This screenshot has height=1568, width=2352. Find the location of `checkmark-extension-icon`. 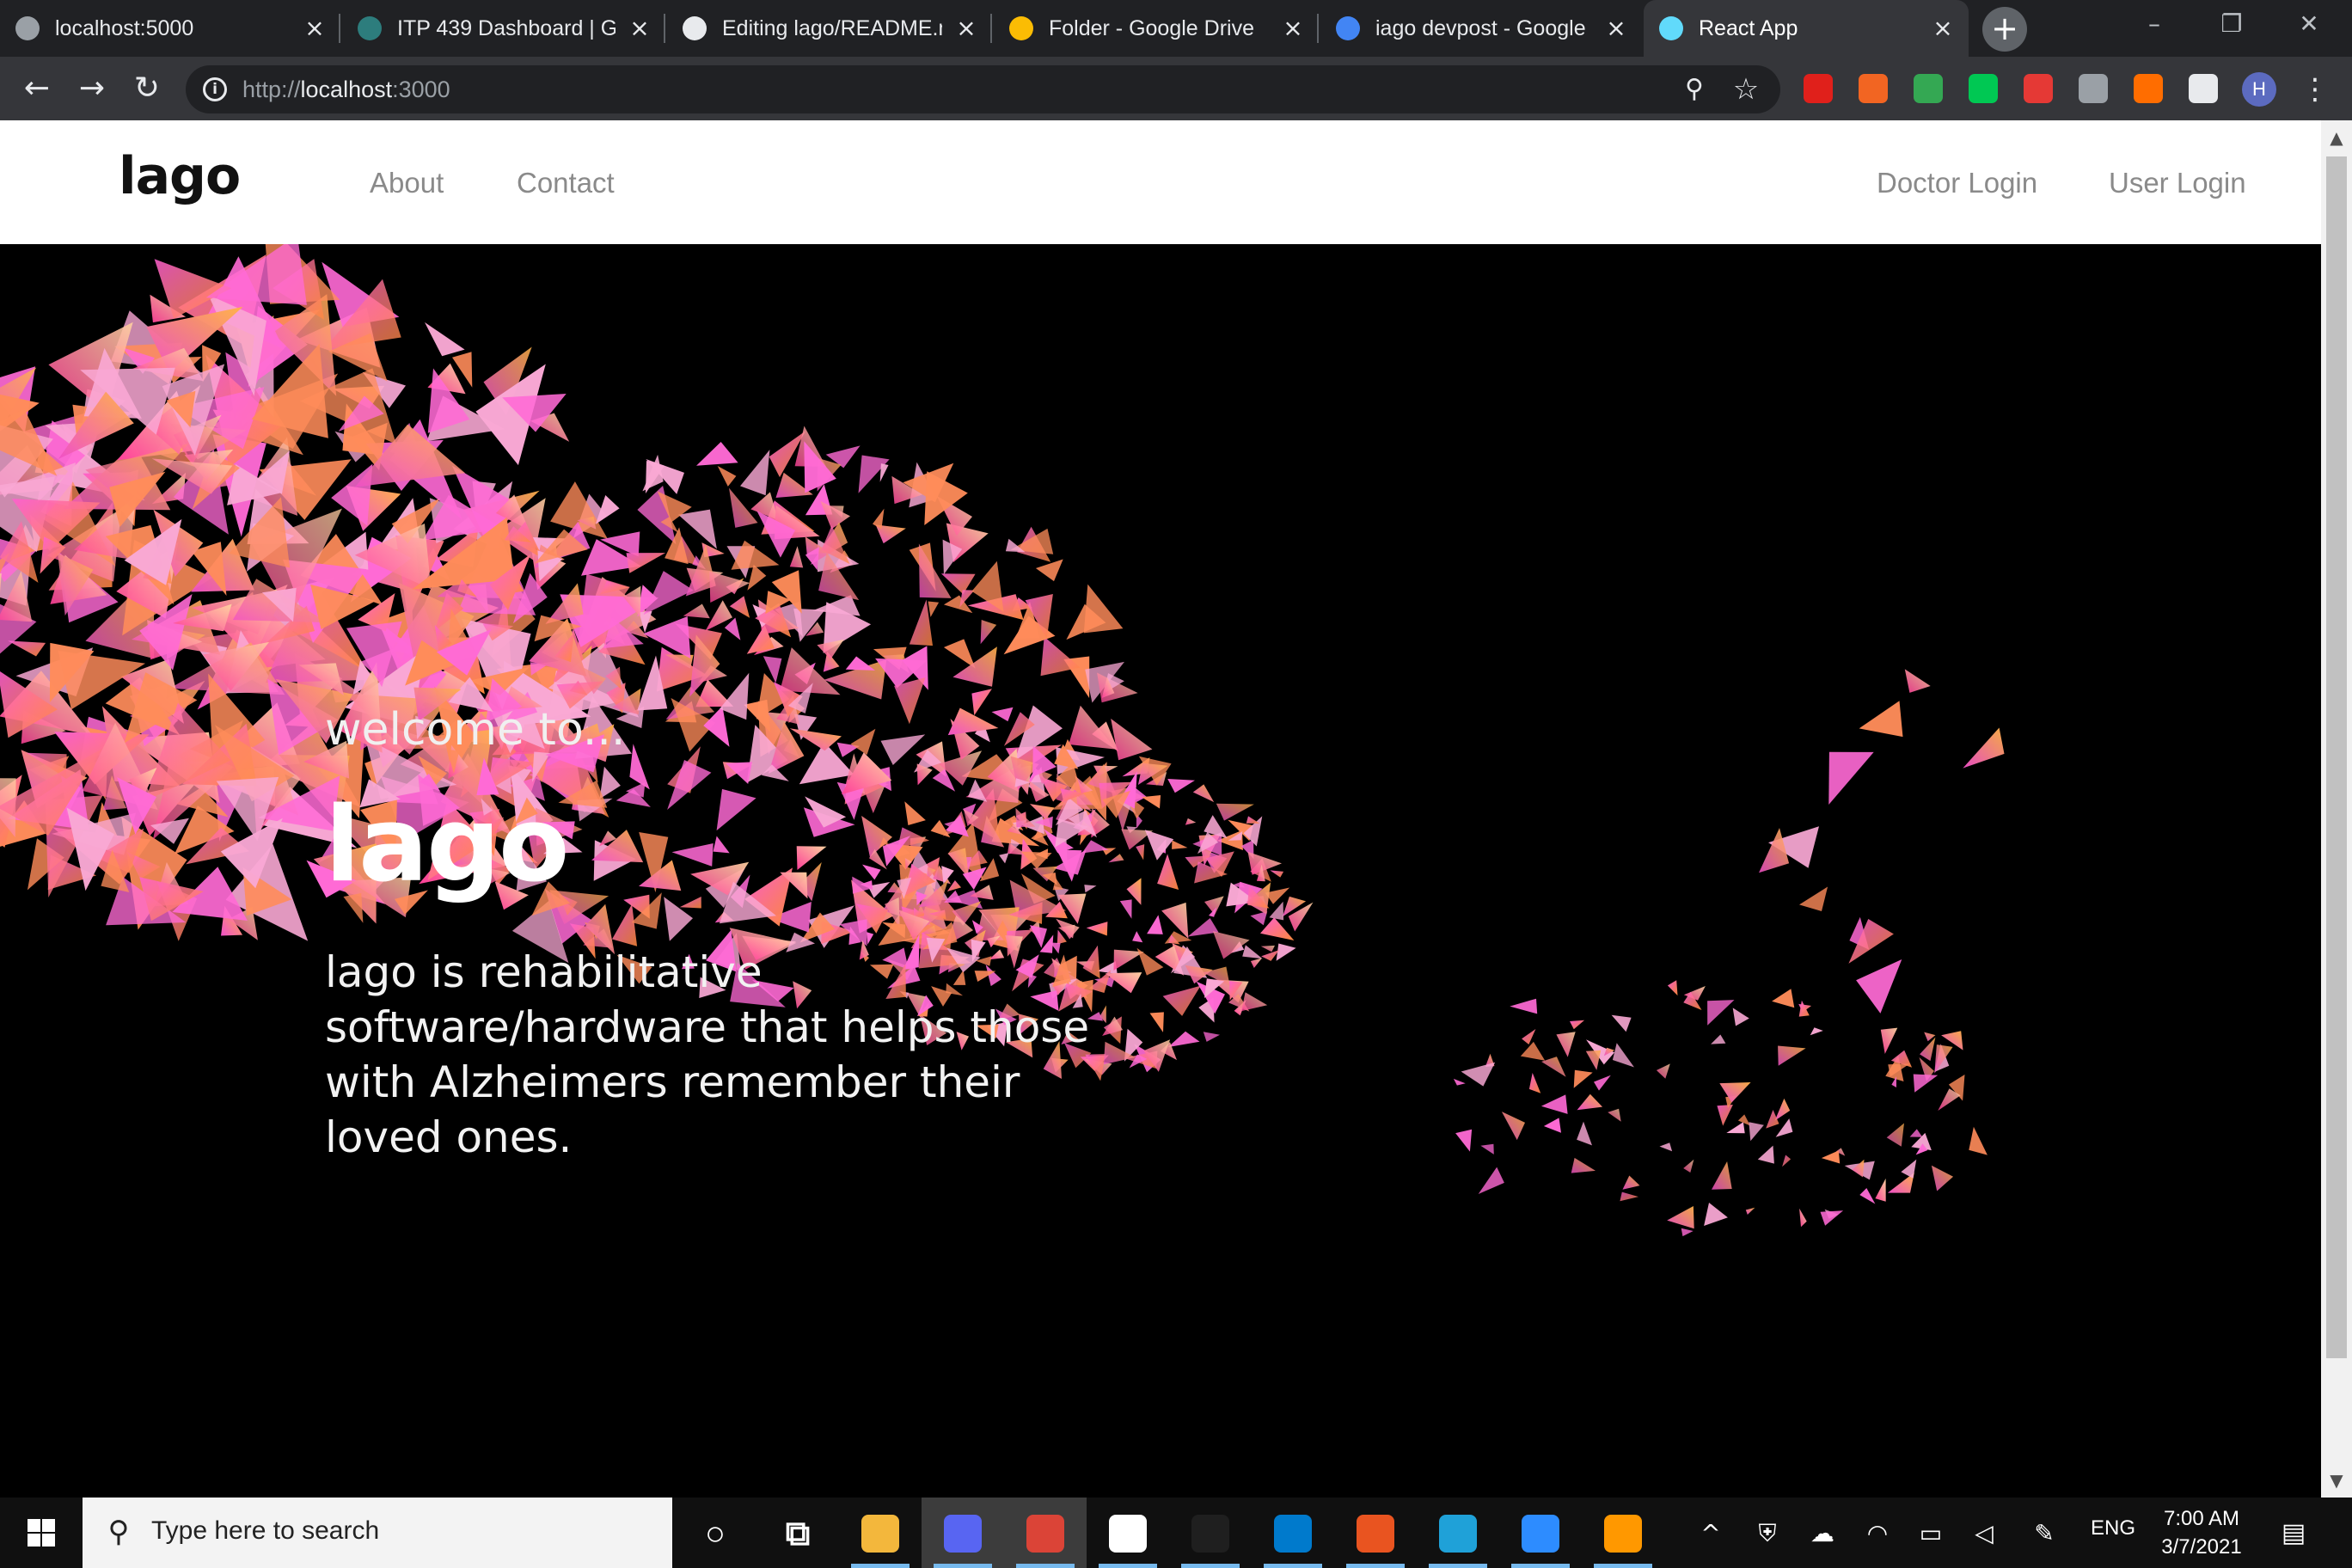

checkmark-extension-icon is located at coordinates (2093, 88).